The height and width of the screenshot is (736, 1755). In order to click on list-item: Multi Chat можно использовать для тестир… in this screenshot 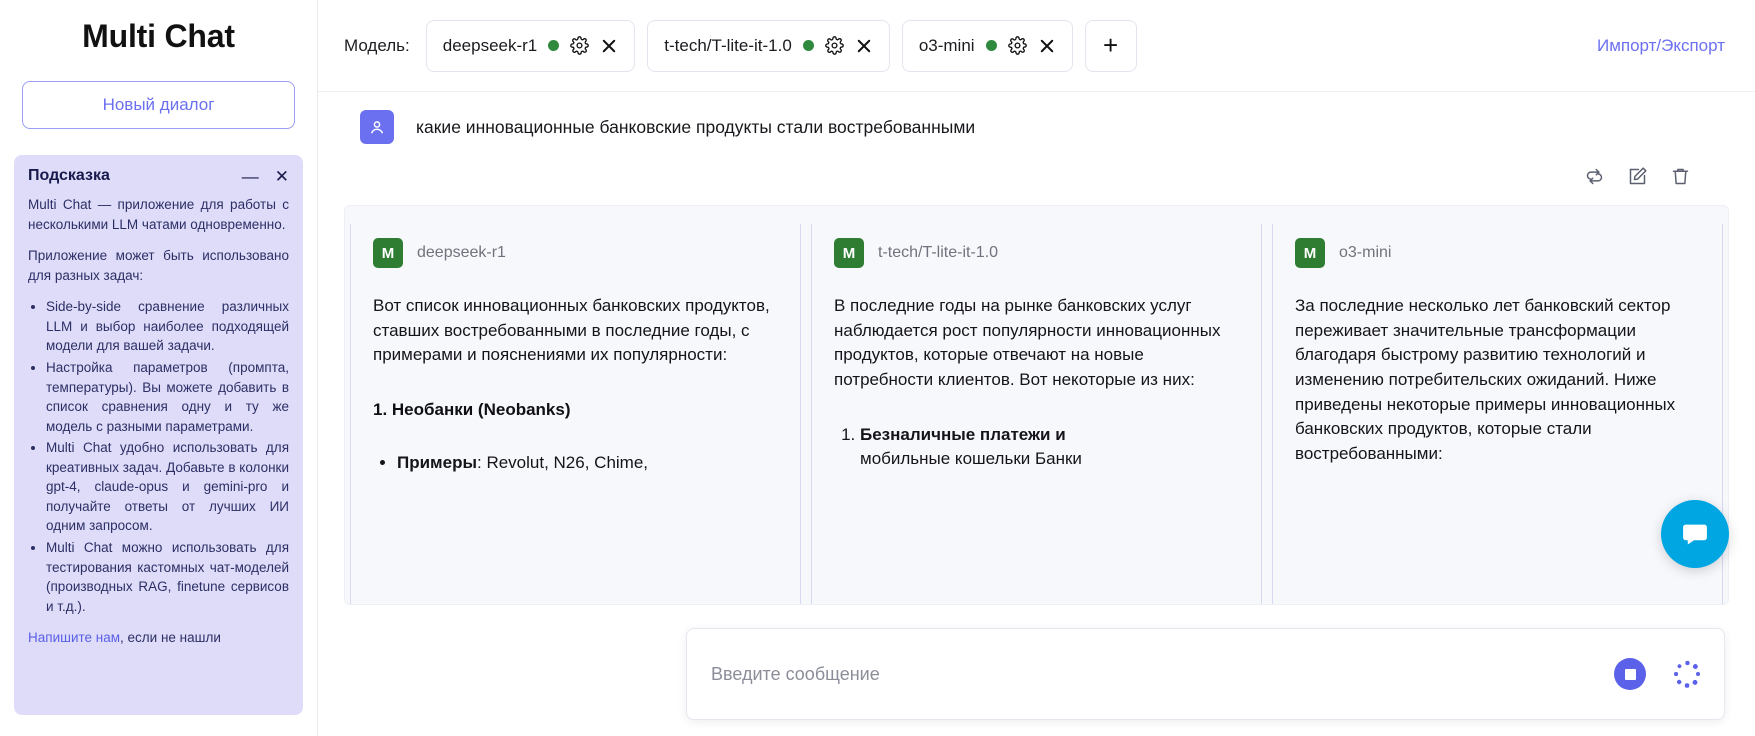, I will do `click(167, 577)`.